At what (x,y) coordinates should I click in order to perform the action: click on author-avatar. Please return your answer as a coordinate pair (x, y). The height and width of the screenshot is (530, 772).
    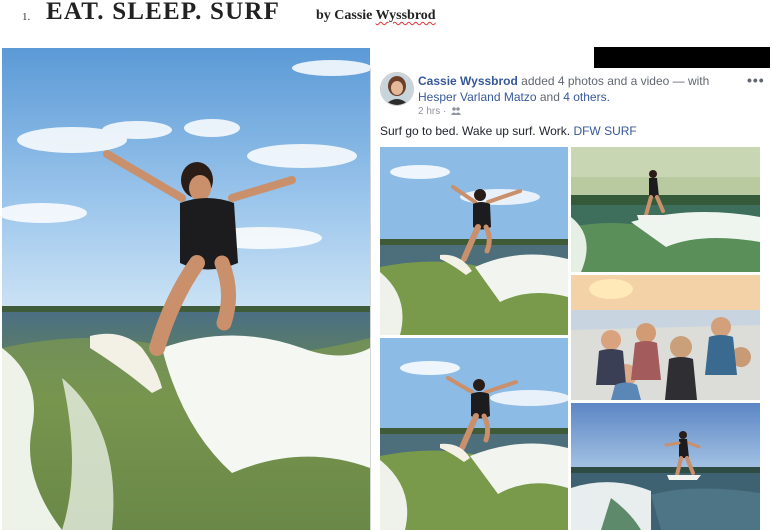
    Looking at the image, I should click on (397, 89).